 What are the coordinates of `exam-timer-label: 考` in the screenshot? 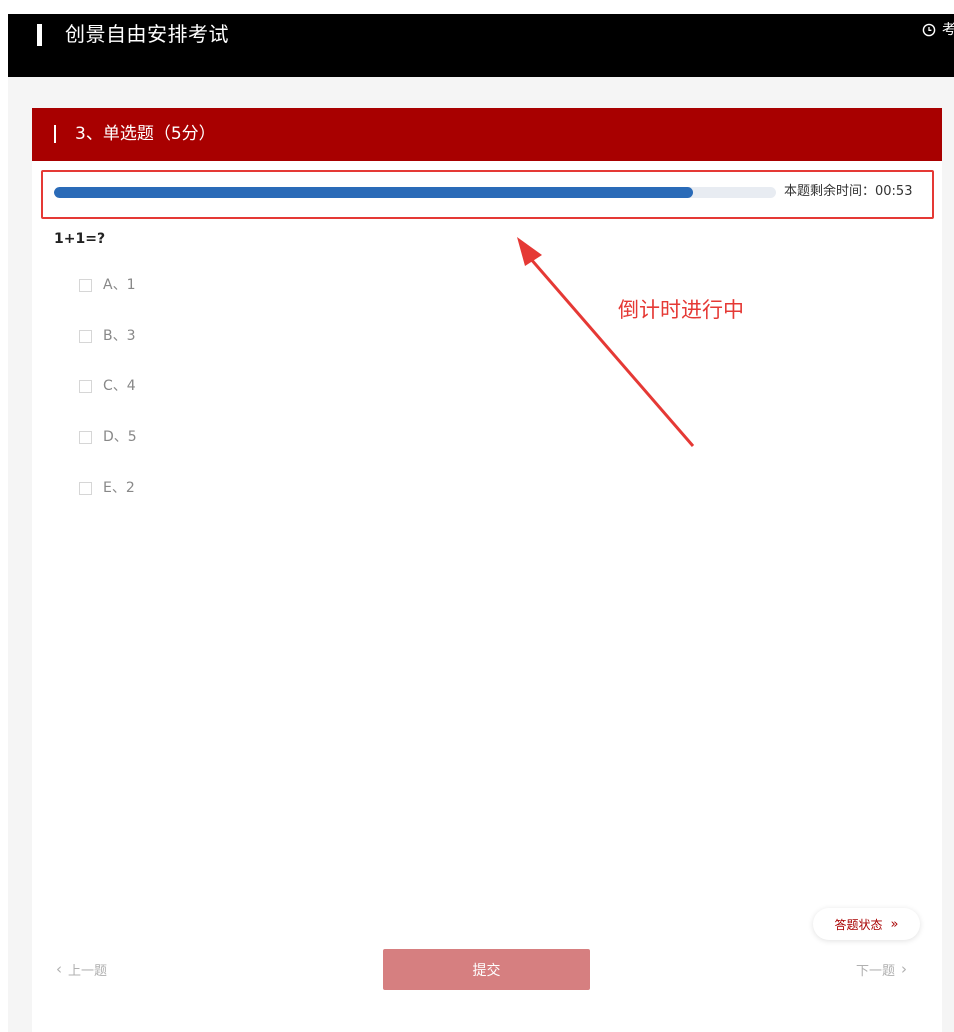 It's located at (948, 30).